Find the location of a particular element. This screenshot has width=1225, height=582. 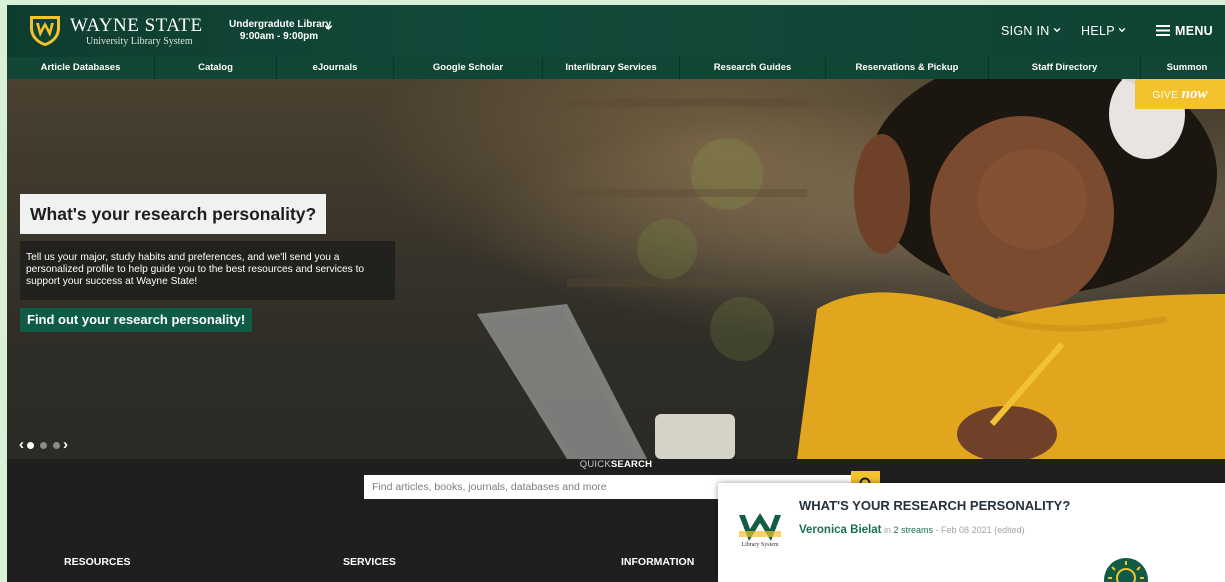

lightbulb-badge-icon is located at coordinates (1126, 570).